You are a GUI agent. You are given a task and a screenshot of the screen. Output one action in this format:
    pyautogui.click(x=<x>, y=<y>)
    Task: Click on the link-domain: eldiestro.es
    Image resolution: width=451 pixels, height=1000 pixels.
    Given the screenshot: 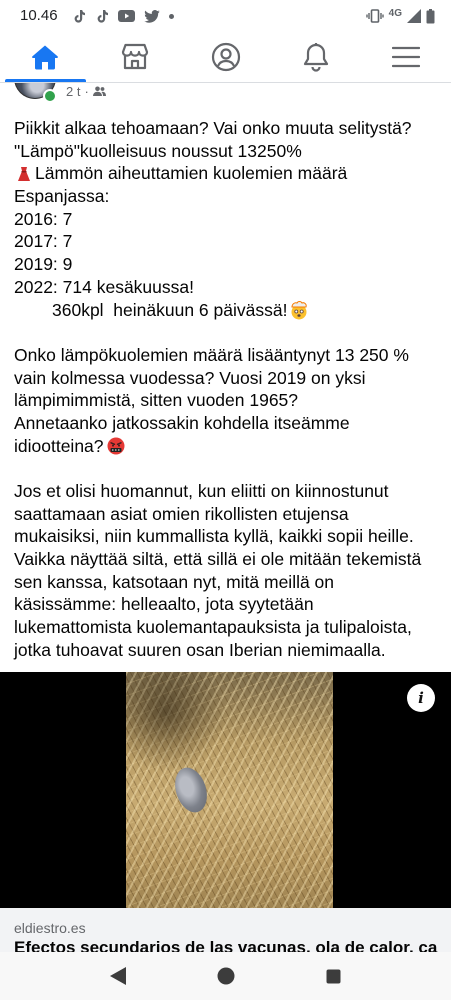 What is the action you would take?
    pyautogui.click(x=50, y=928)
    